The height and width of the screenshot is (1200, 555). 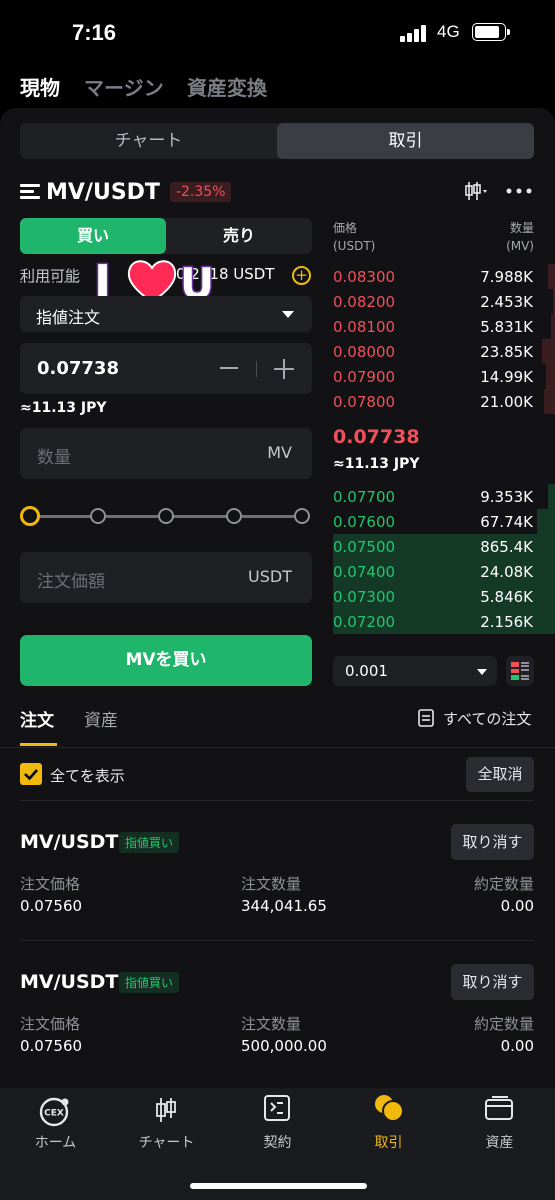 I want to click on network-type: 4G, so click(x=448, y=31).